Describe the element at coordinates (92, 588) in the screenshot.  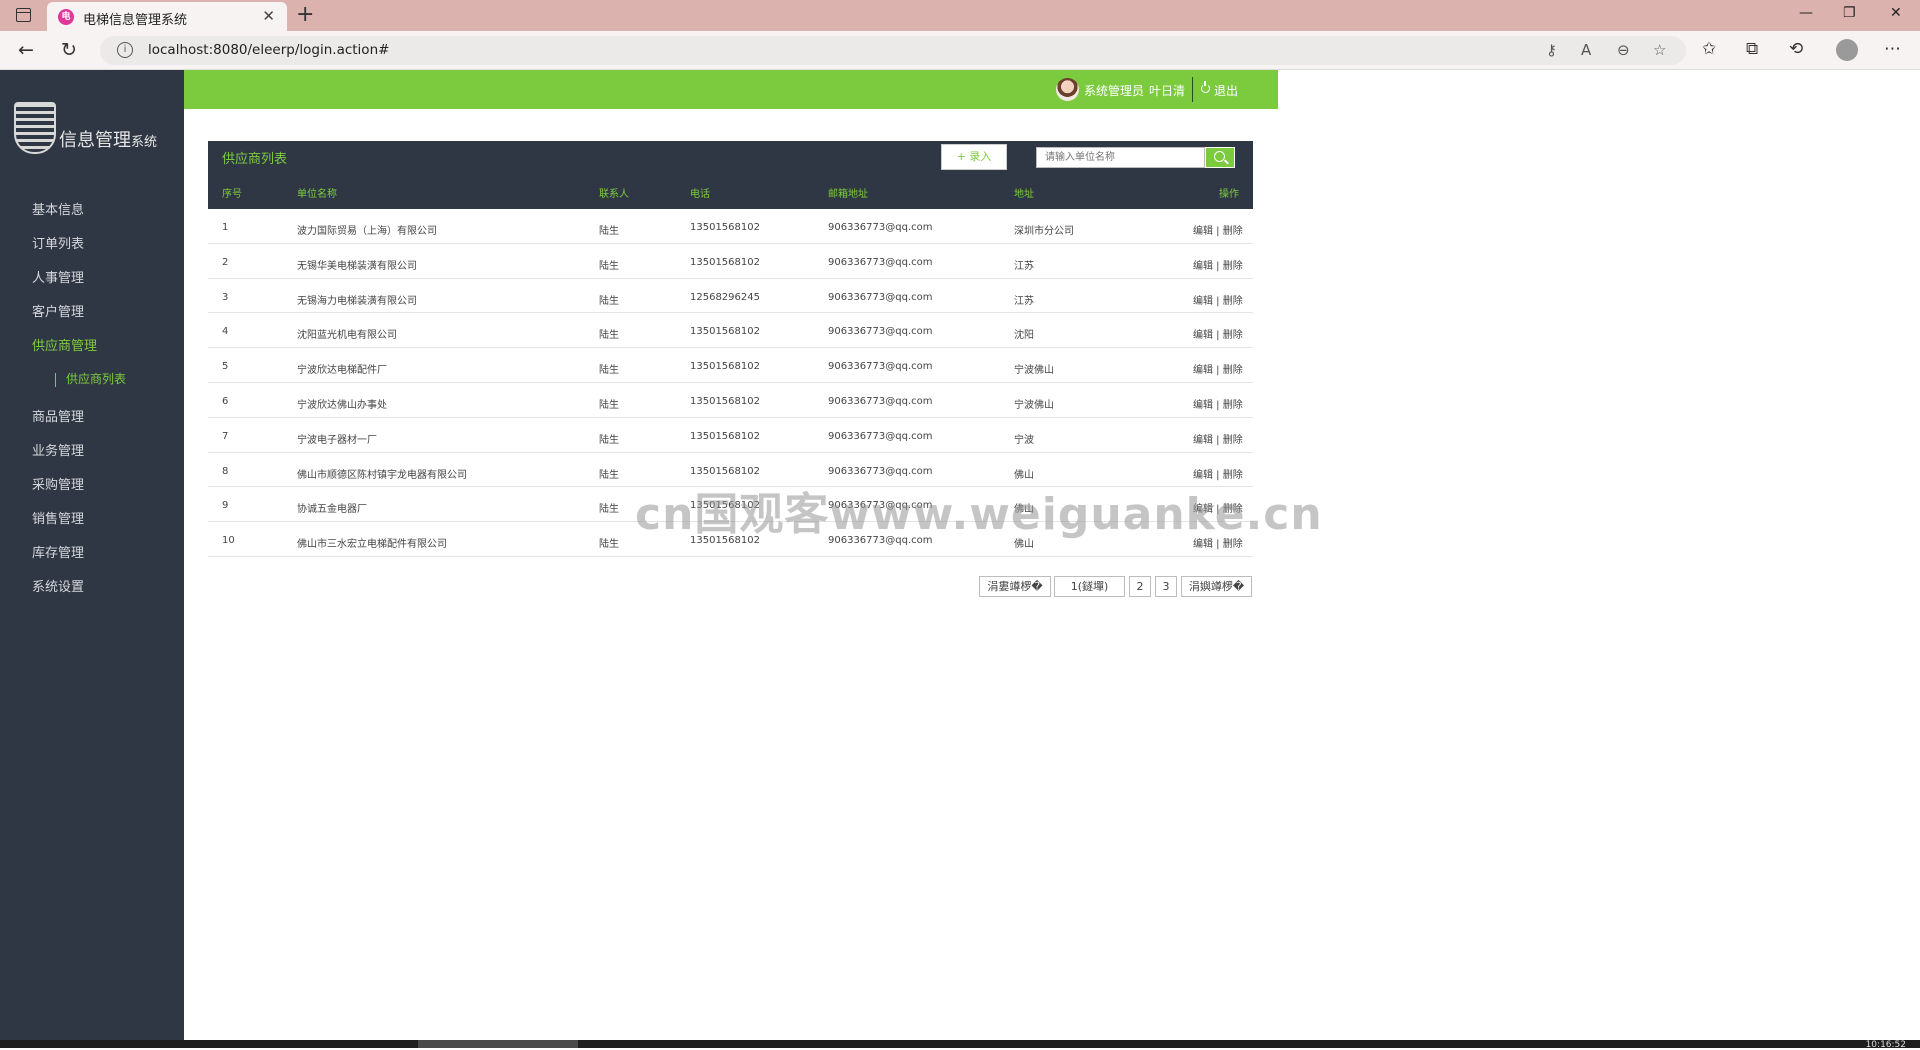
I see `sidebar-item-settings: 系统设置` at that location.